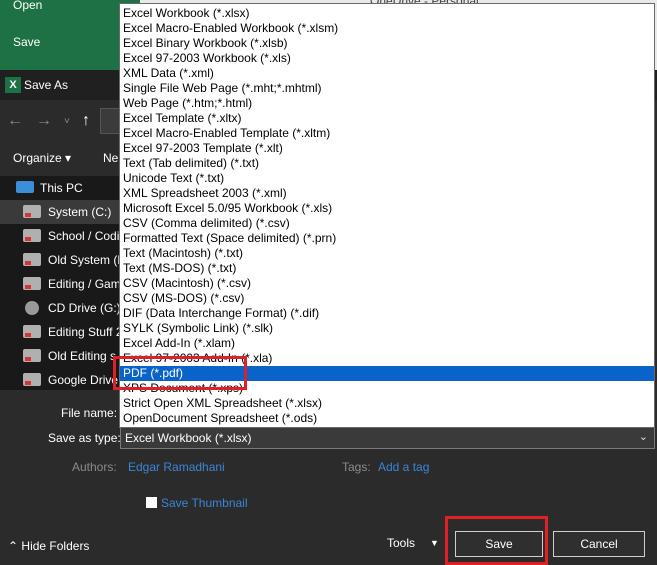 The image size is (657, 565). I want to click on file-type-option-label: Excel Workbook (*.xlsx), so click(186, 13).